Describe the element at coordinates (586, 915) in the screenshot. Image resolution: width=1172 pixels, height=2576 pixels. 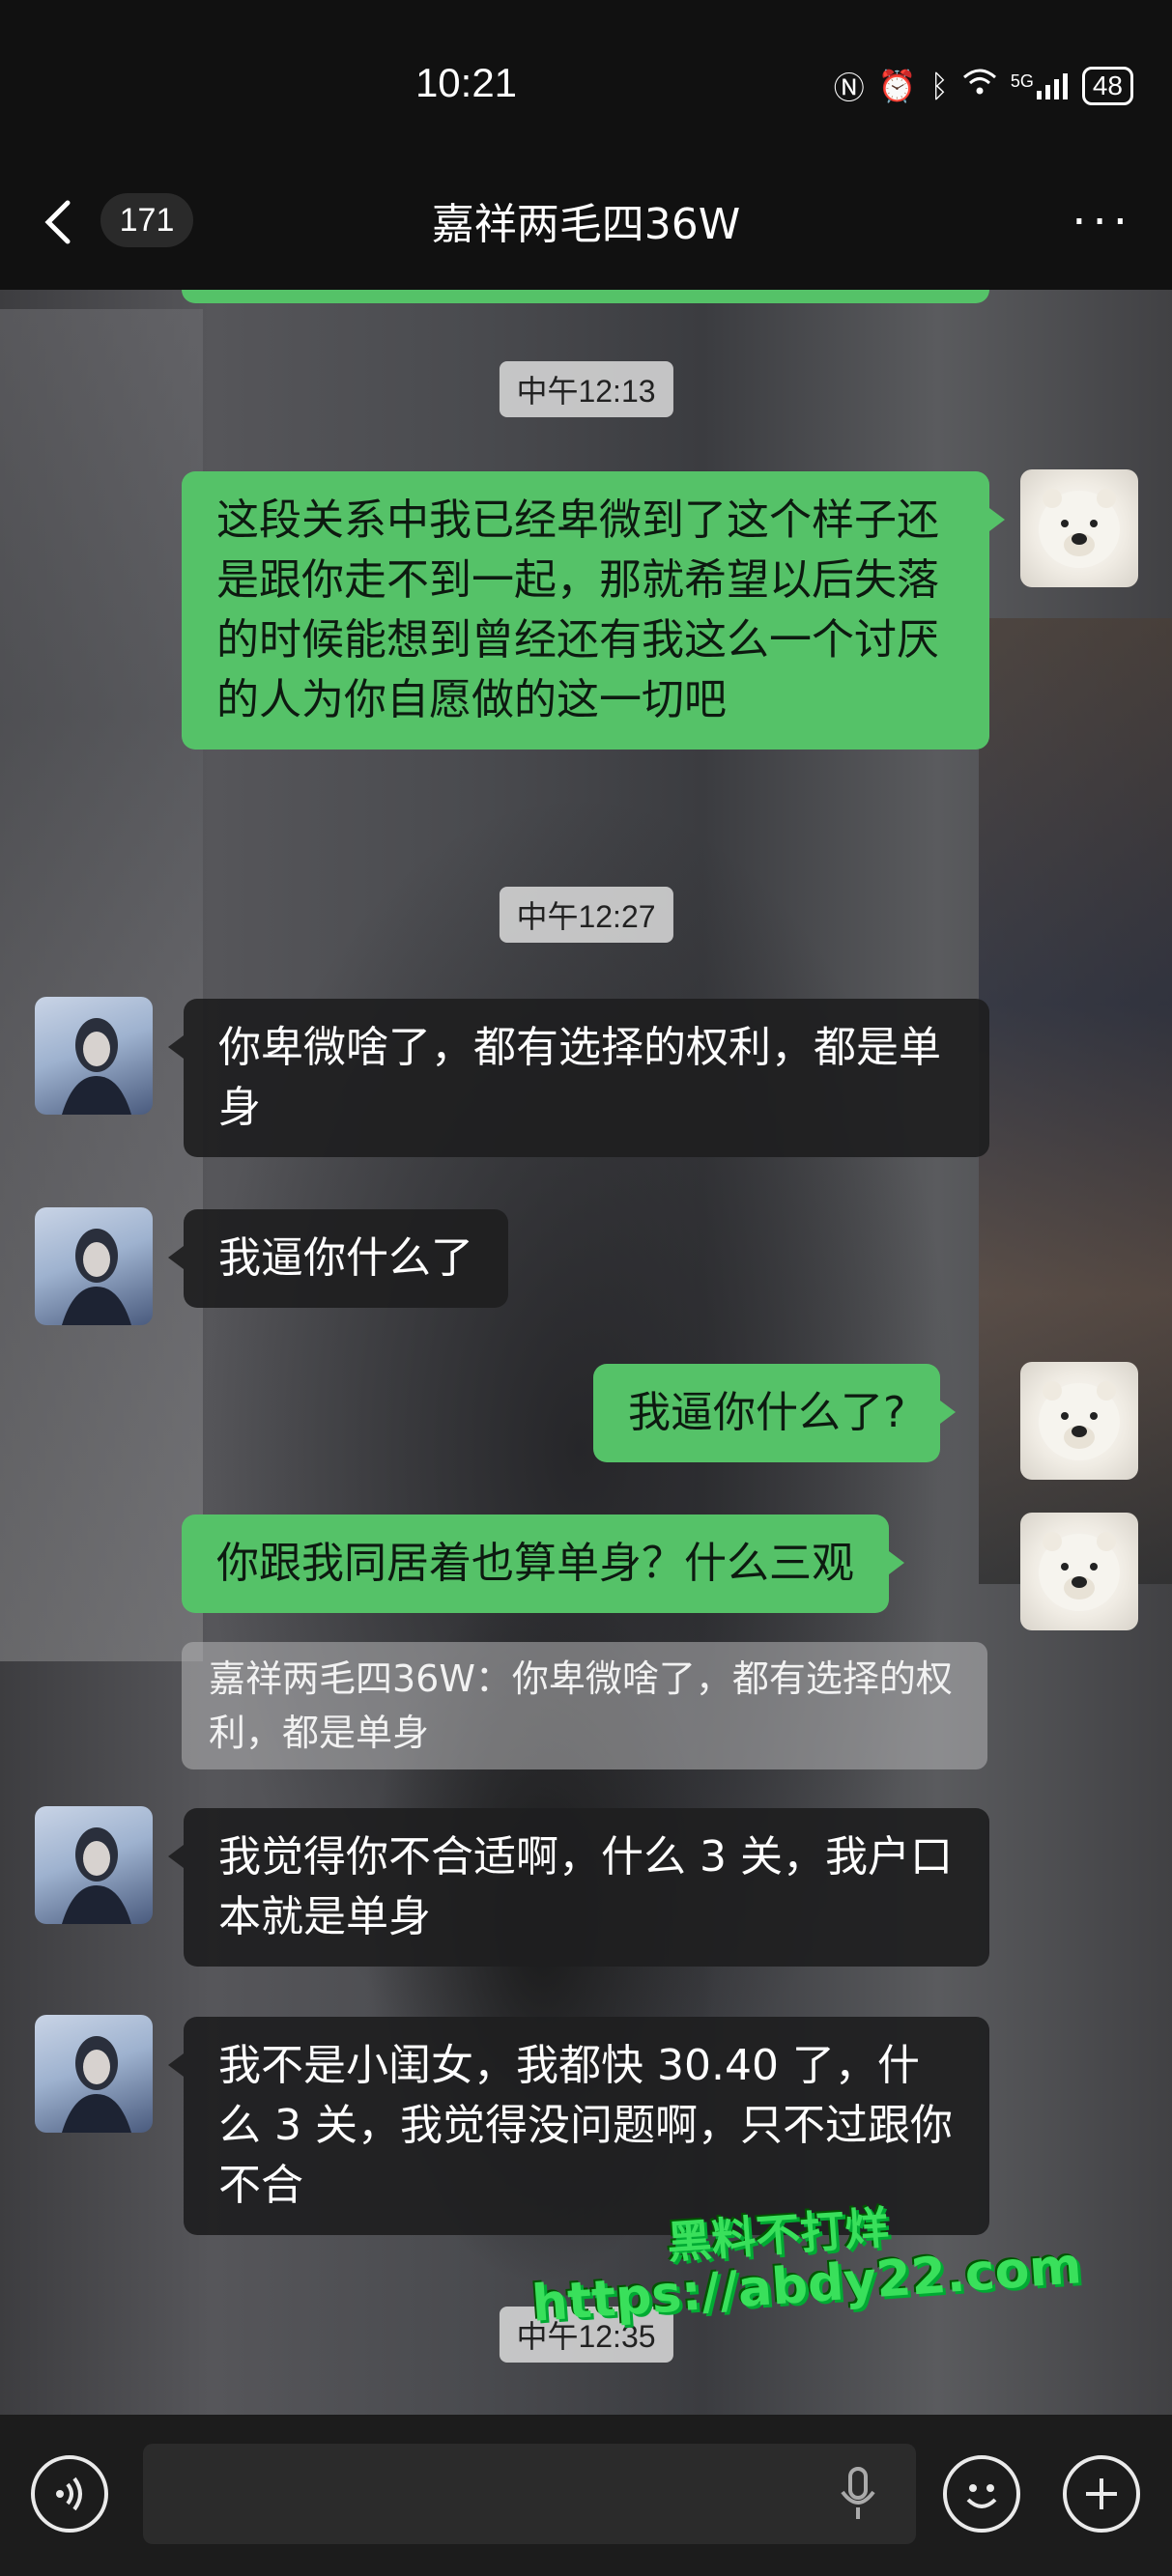
I see `timestamp: 中午12:27` at that location.